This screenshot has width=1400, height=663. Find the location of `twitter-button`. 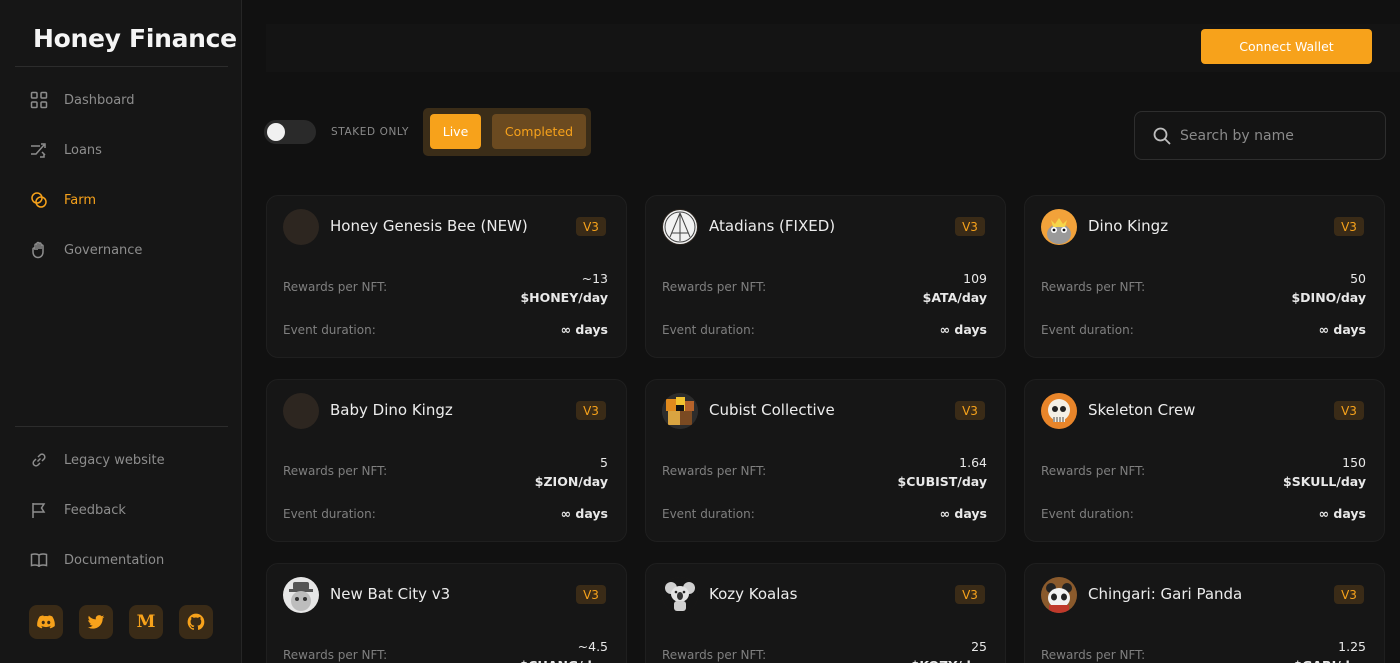

twitter-button is located at coordinates (96, 622).